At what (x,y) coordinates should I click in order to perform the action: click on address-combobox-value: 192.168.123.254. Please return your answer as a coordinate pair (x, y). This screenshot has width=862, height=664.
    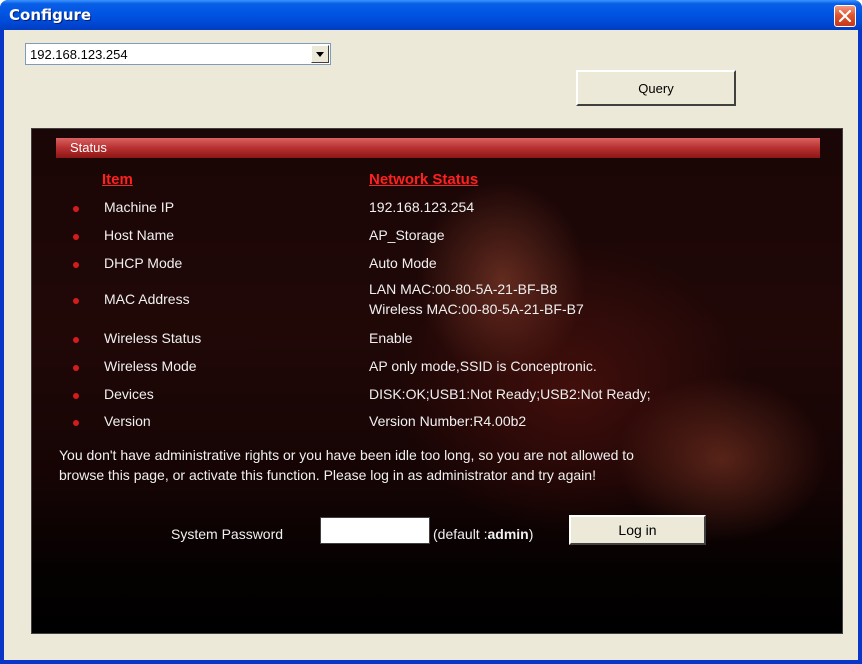
    Looking at the image, I should click on (79, 54).